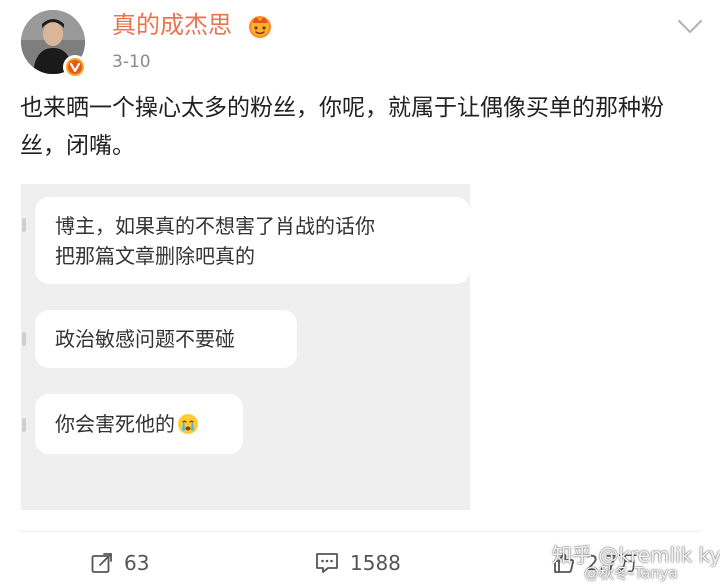  Describe the element at coordinates (54, 44) in the screenshot. I see `avatar-wrap` at that location.